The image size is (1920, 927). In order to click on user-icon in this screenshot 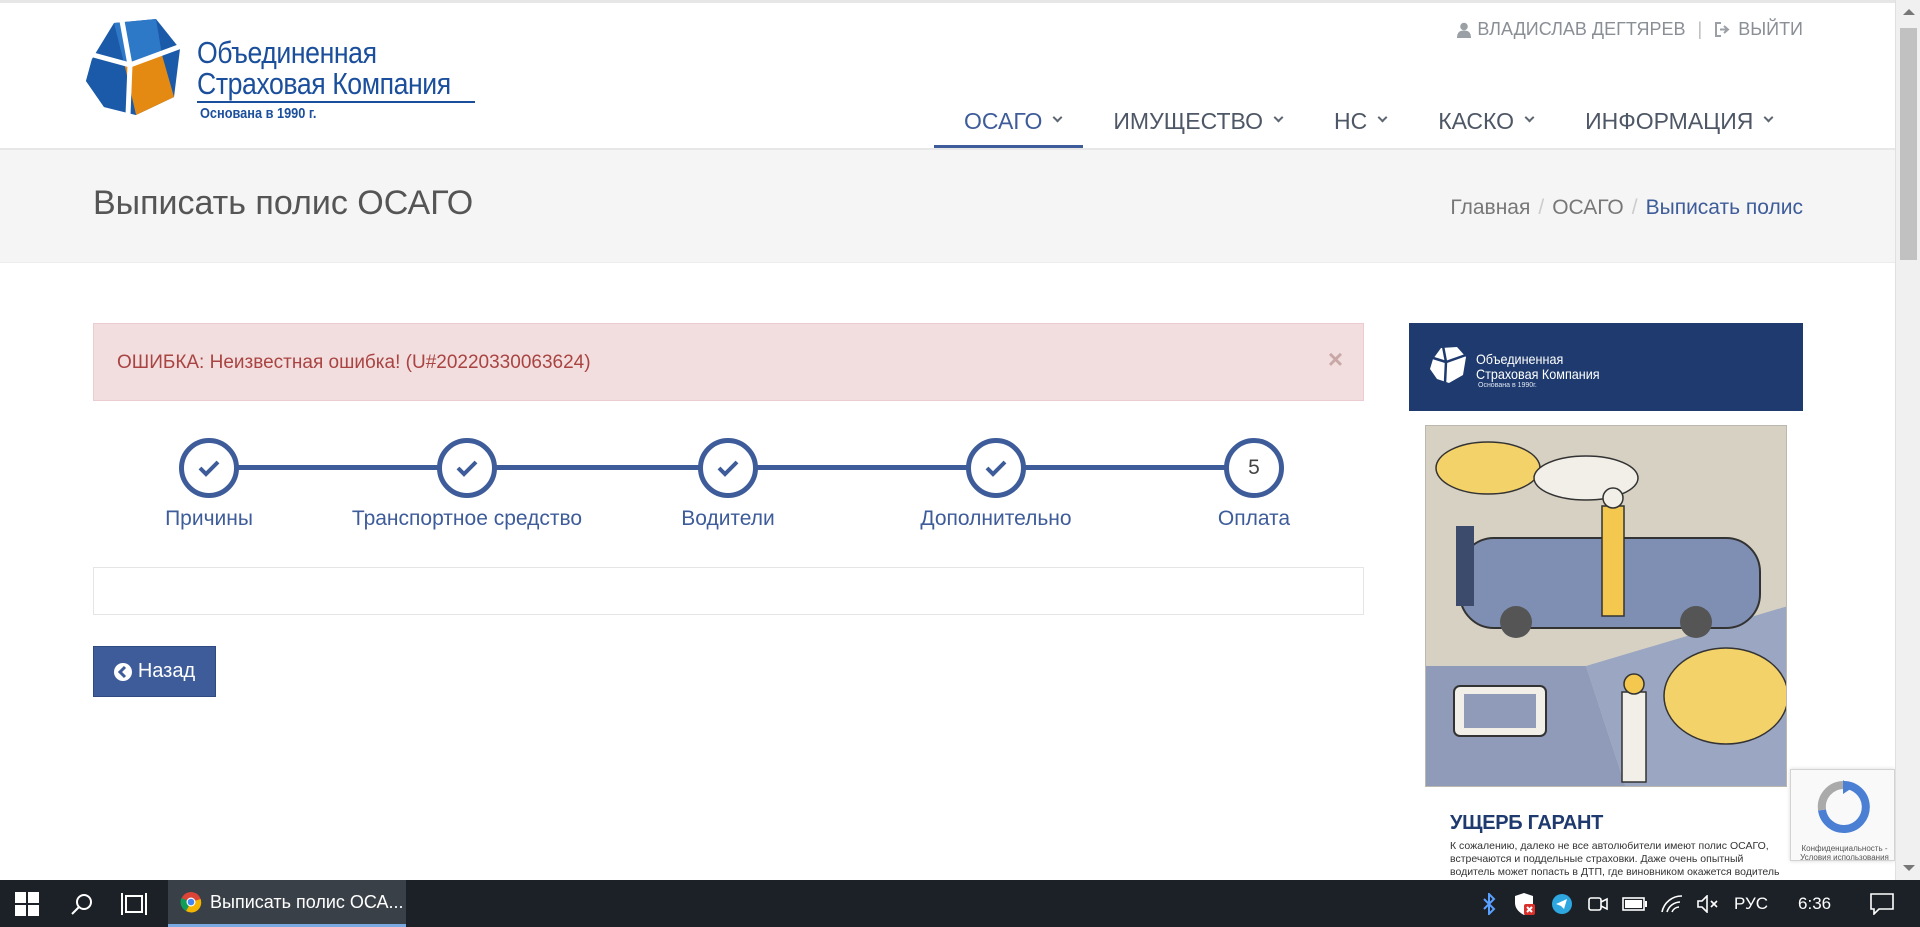, I will do `click(1464, 30)`.